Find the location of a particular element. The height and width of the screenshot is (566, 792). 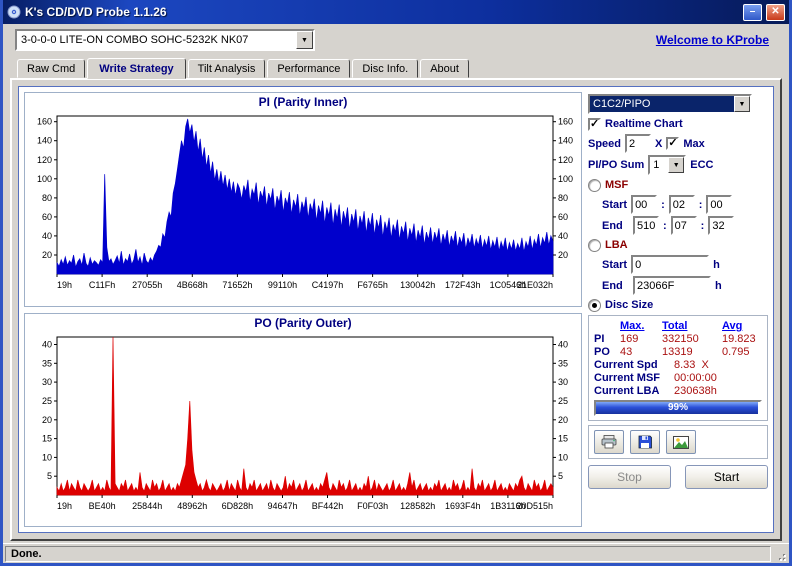

svg-text: 71652h is located at coordinates (237, 285).